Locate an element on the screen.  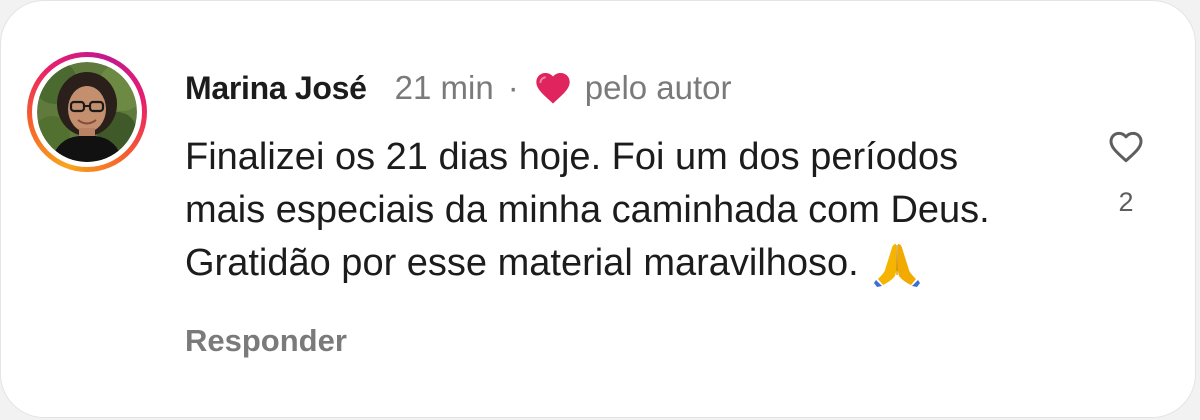
author-name: Marina José is located at coordinates (276, 88).